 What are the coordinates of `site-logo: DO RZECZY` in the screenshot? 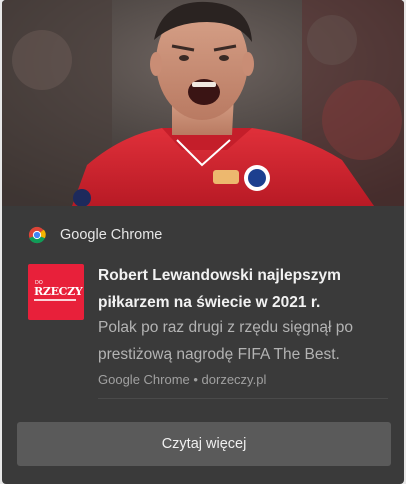 It's located at (56, 292).